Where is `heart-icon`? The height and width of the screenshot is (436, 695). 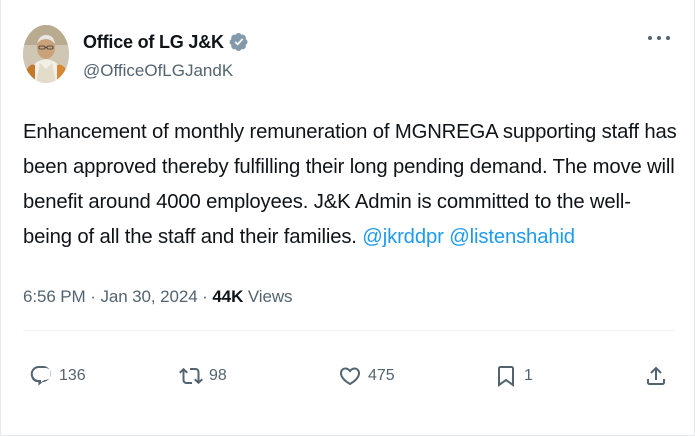 heart-icon is located at coordinates (350, 376).